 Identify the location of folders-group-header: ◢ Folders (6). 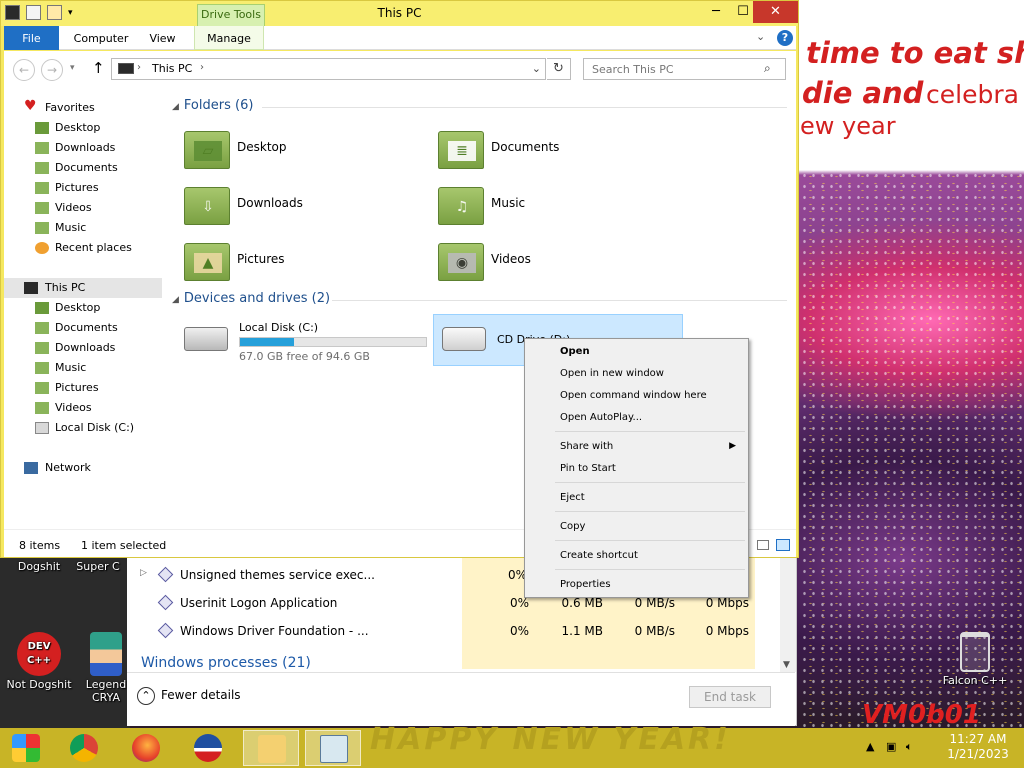
(212, 105).